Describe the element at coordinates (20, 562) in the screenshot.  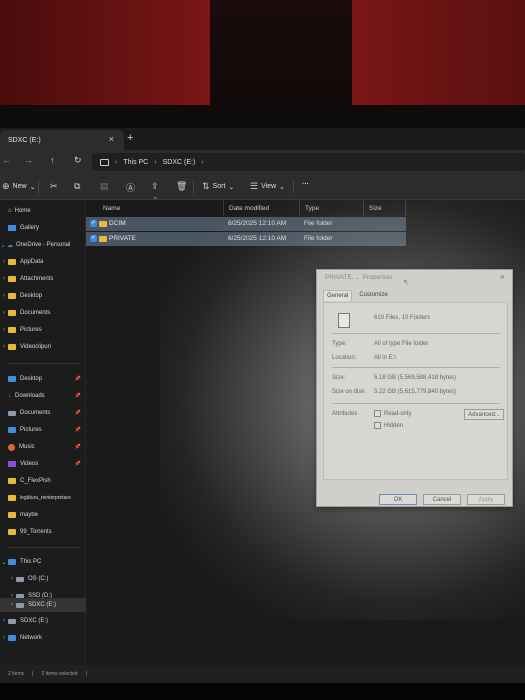
I see `sidebar-item-this-pc: ⌄ This PC` at that location.